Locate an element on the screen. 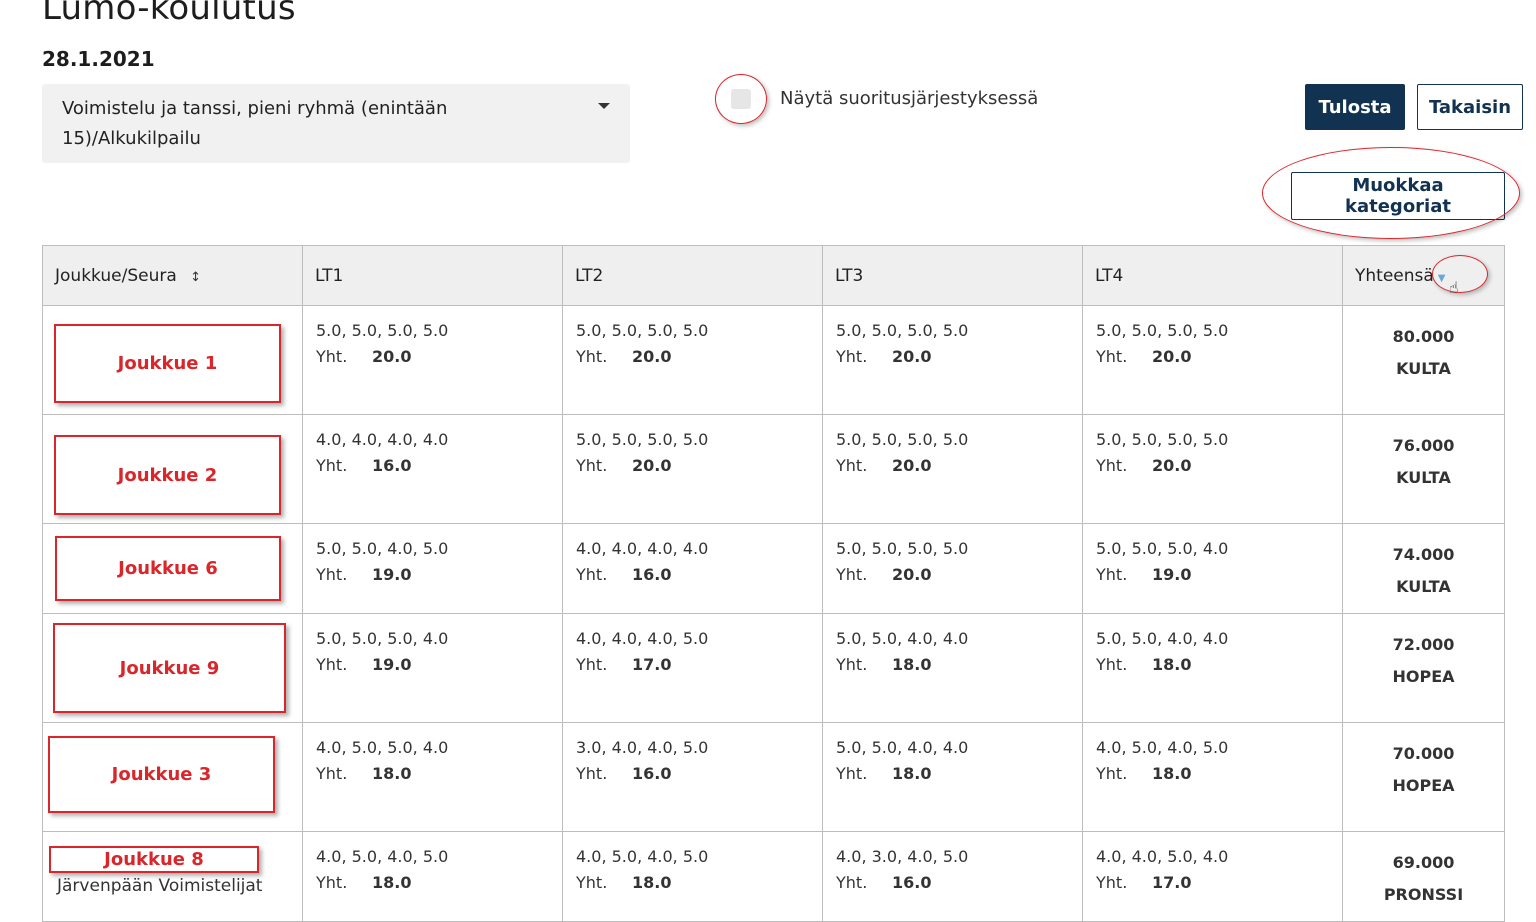 This screenshot has width=1536, height=922. team-cell: Joukkue 3 is located at coordinates (172, 777).